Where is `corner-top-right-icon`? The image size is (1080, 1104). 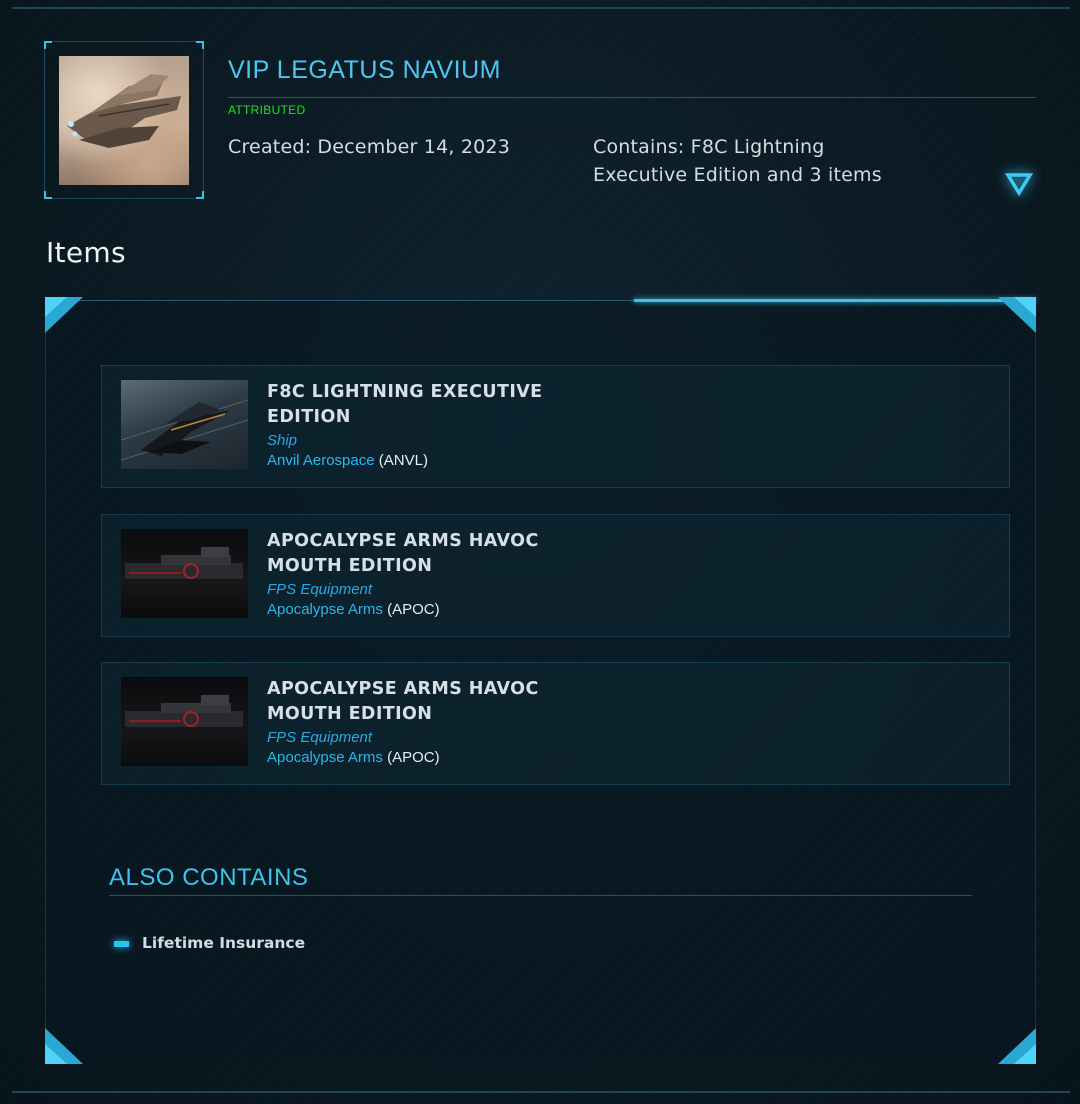
corner-top-right-icon is located at coordinates (1017, 315).